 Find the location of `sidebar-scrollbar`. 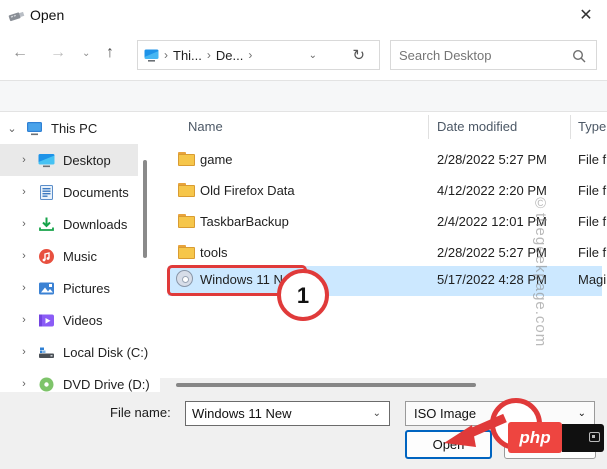

sidebar-scrollbar is located at coordinates (145, 209).